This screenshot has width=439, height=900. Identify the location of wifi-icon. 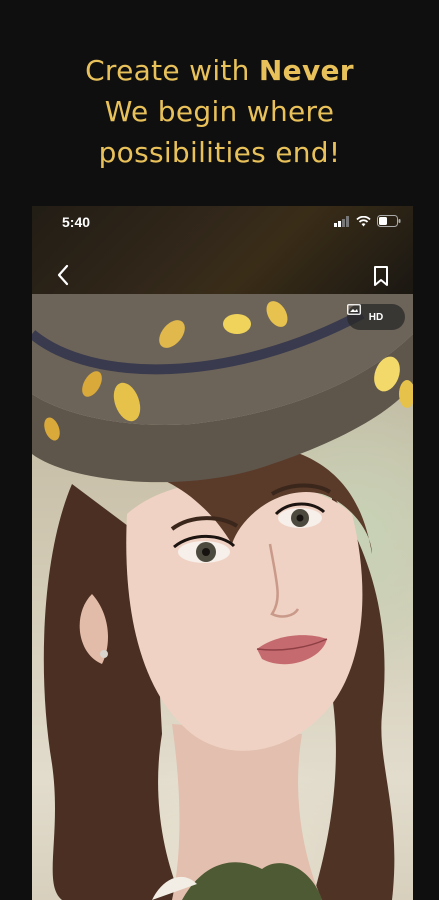
(363, 220).